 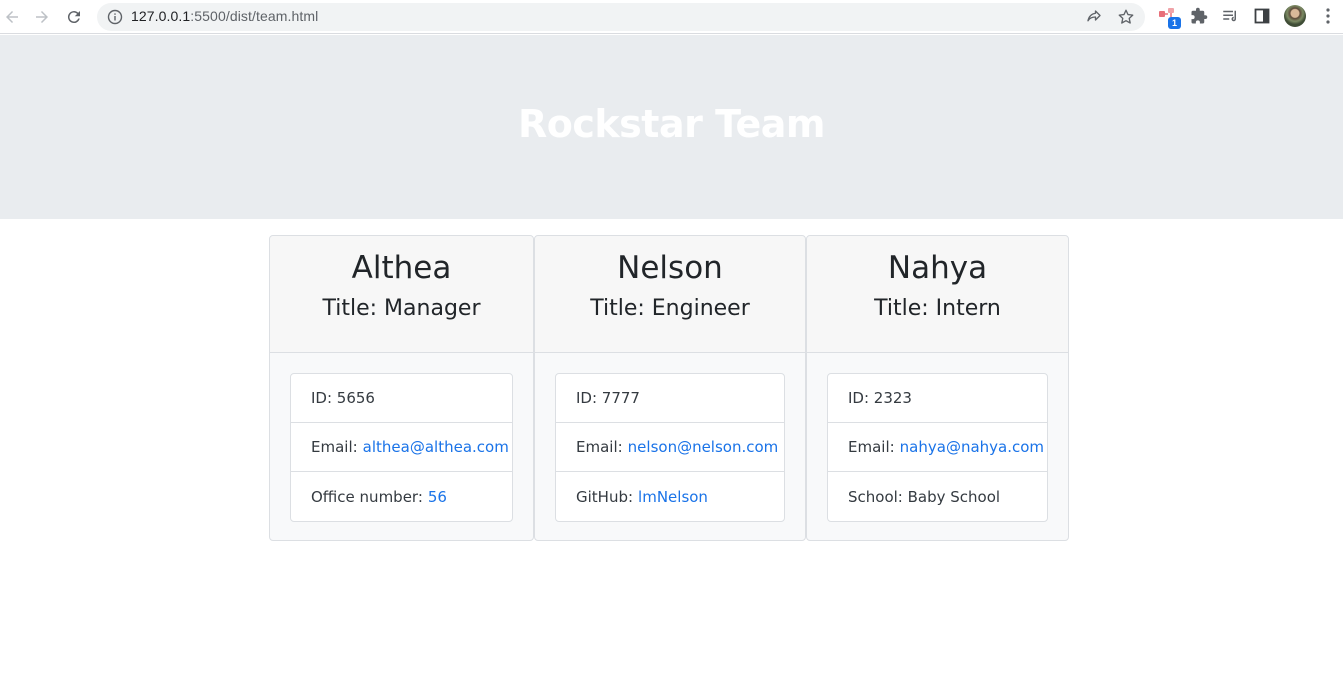 I want to click on puzzle-icon, so click(x=1199, y=15).